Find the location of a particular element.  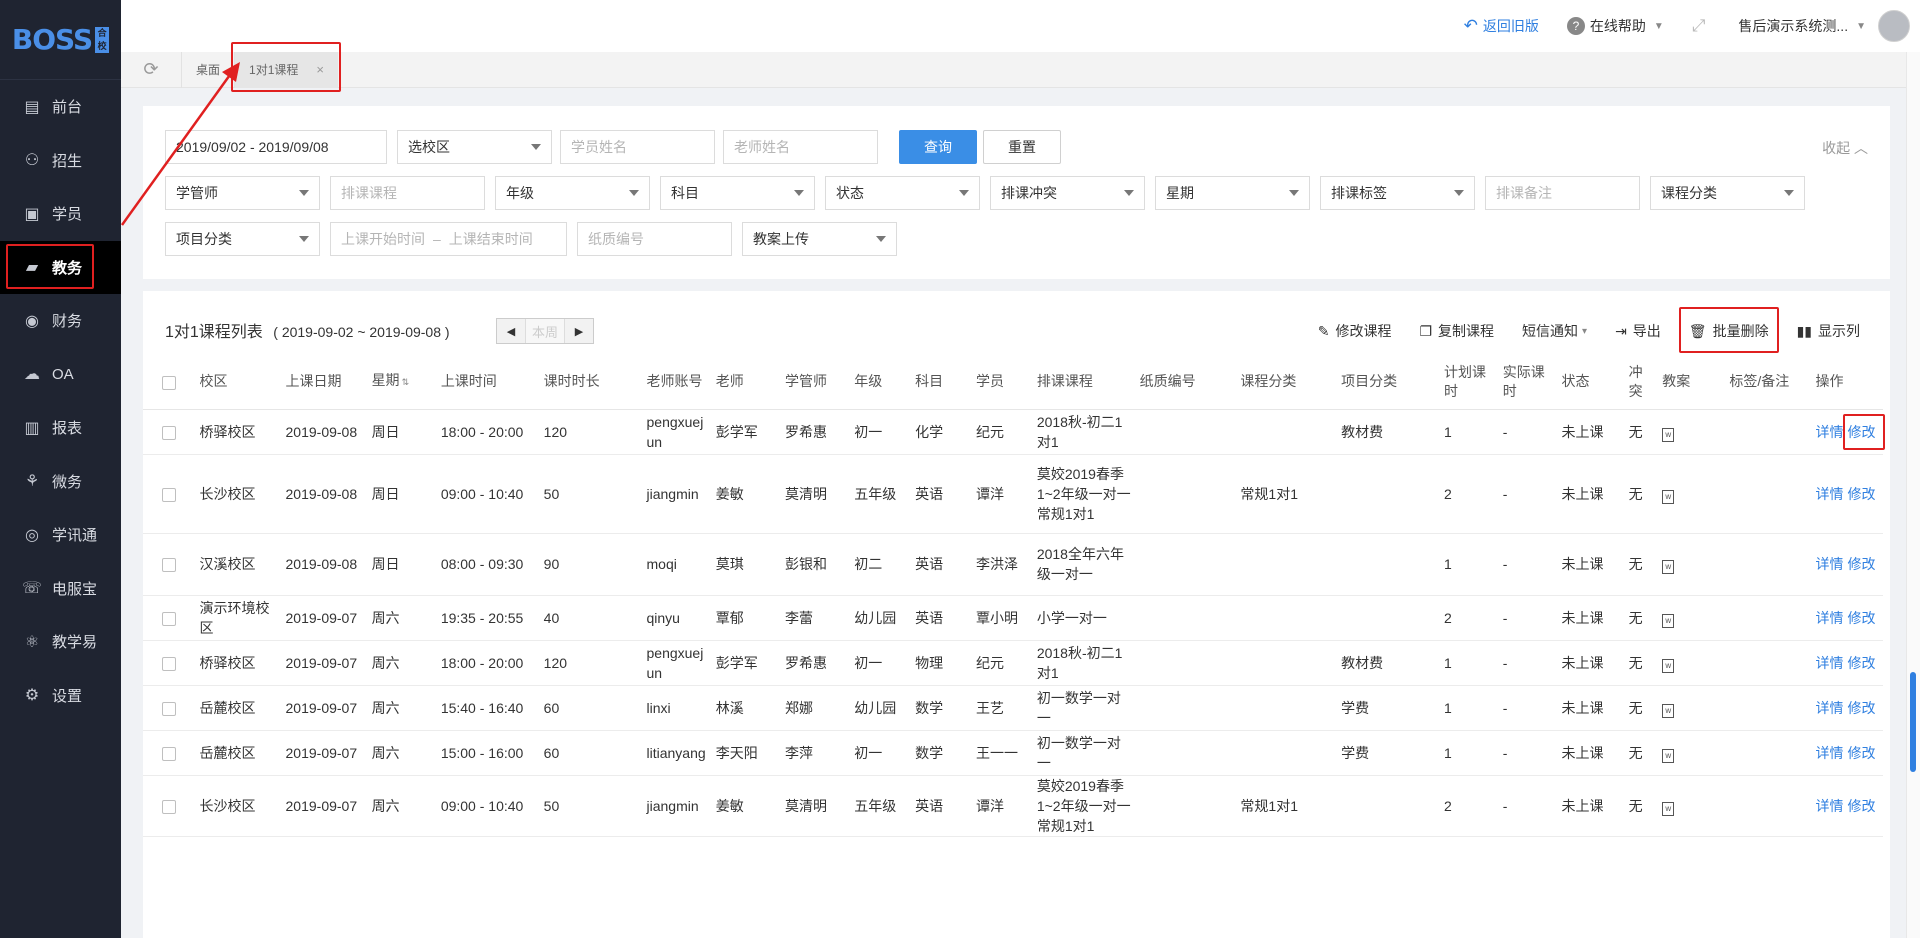

sidebar-item-7: ⚘ 微务 is located at coordinates (60, 482).